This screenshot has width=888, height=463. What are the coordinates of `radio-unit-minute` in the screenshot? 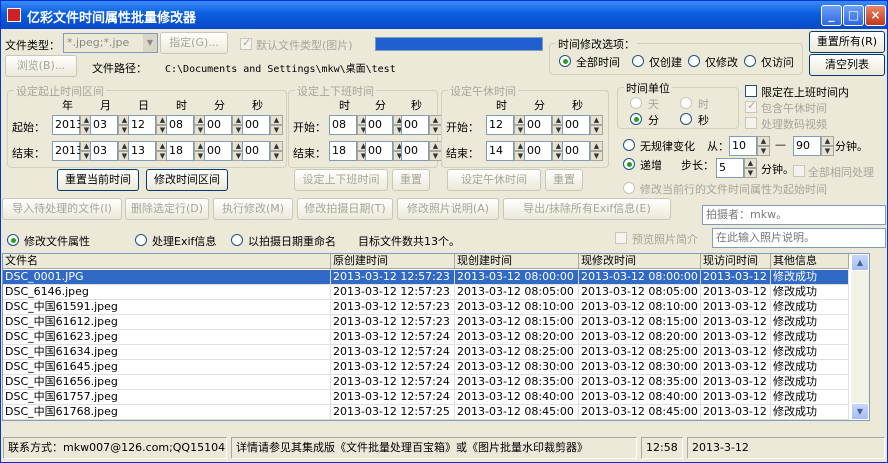 It's located at (636, 119).